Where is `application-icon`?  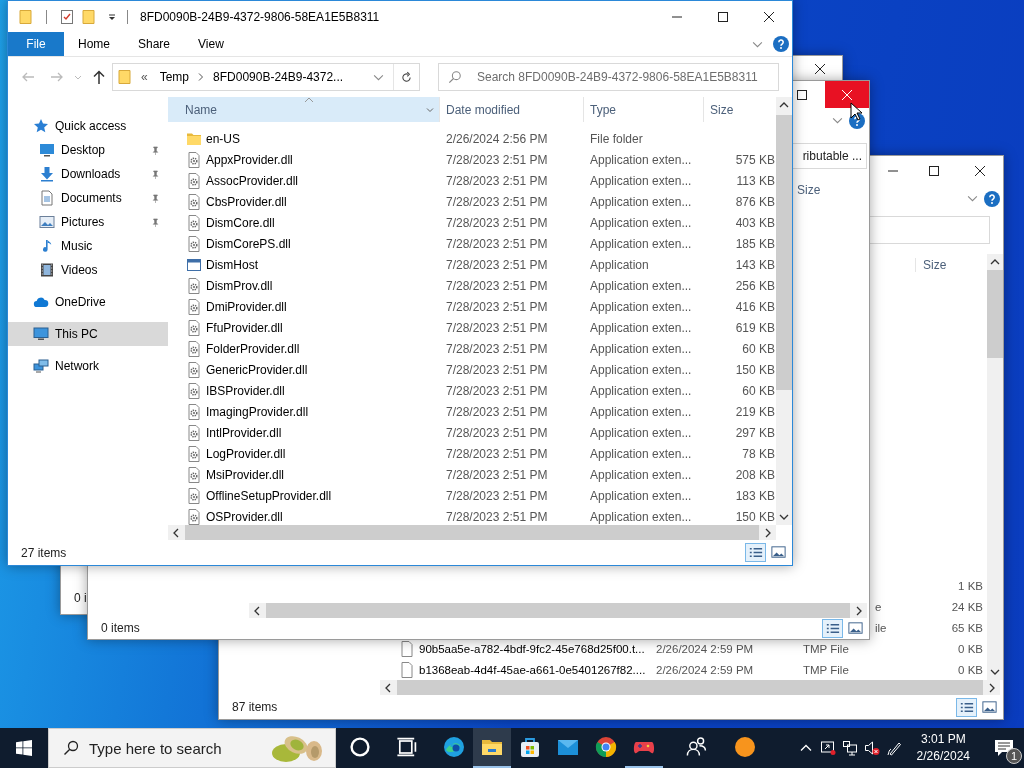 application-icon is located at coordinates (194, 264).